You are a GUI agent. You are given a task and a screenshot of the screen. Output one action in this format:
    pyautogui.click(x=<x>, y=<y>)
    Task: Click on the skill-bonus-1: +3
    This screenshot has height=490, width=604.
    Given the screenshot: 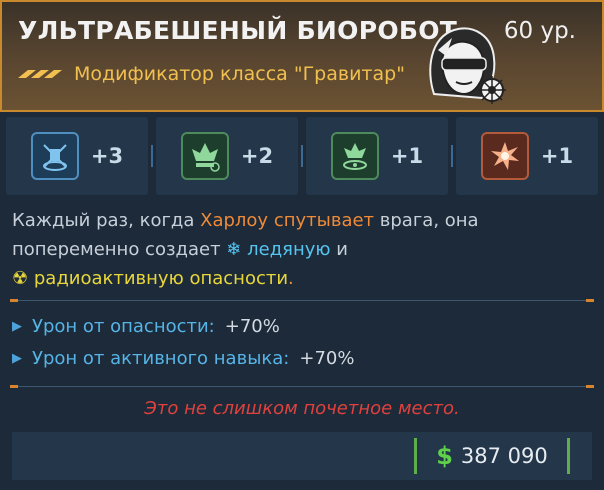 What is the action you would take?
    pyautogui.click(x=79, y=156)
    